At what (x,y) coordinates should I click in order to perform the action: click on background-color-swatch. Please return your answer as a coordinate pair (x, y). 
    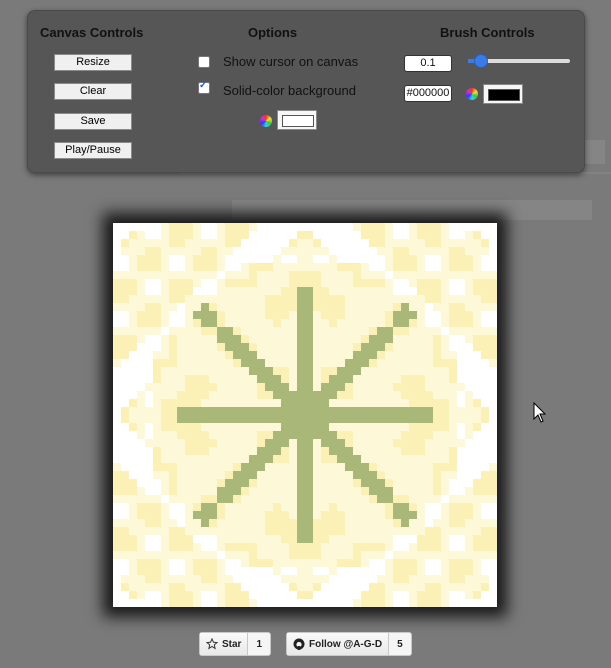
    Looking at the image, I should click on (298, 121).